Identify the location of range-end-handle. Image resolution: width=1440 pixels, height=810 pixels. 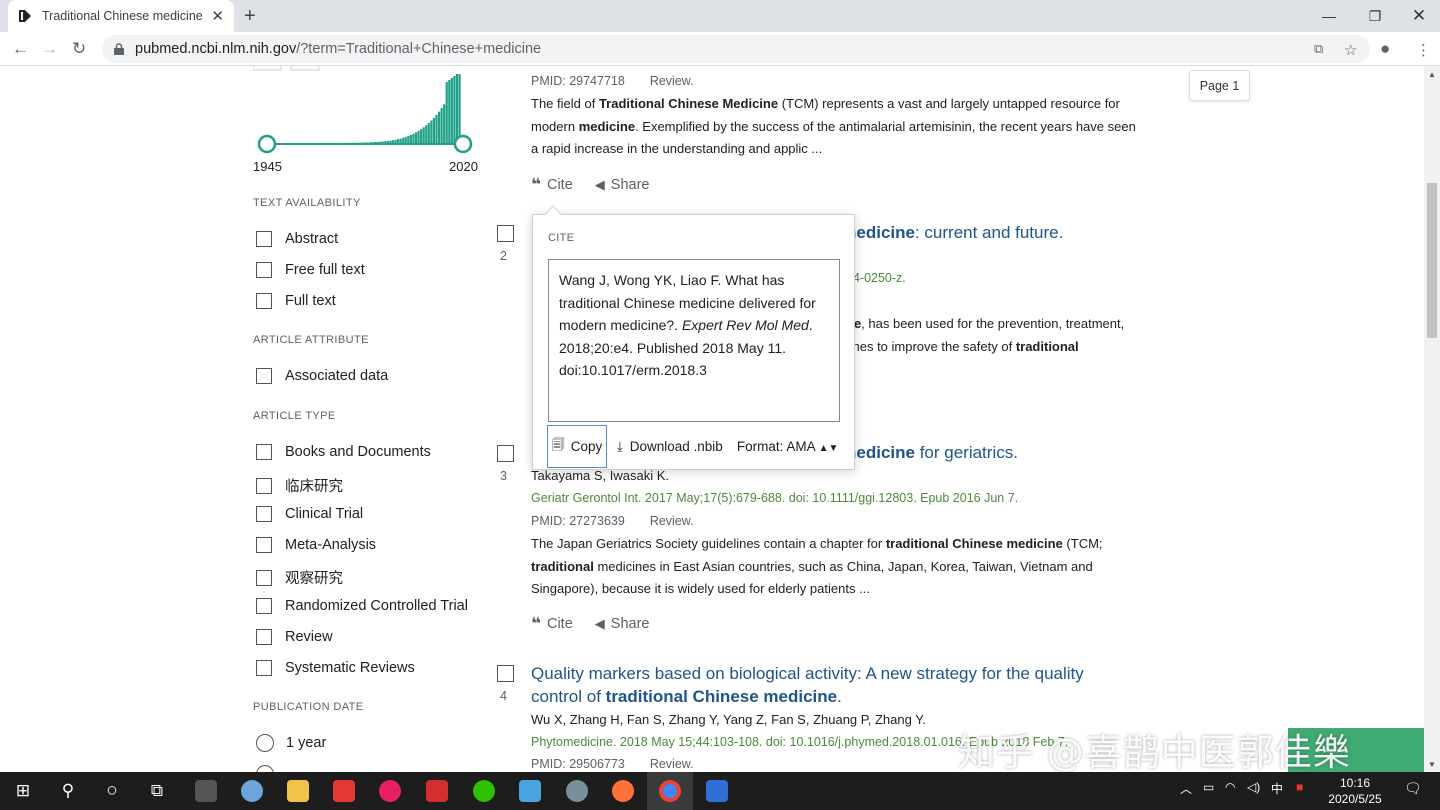
(463, 144).